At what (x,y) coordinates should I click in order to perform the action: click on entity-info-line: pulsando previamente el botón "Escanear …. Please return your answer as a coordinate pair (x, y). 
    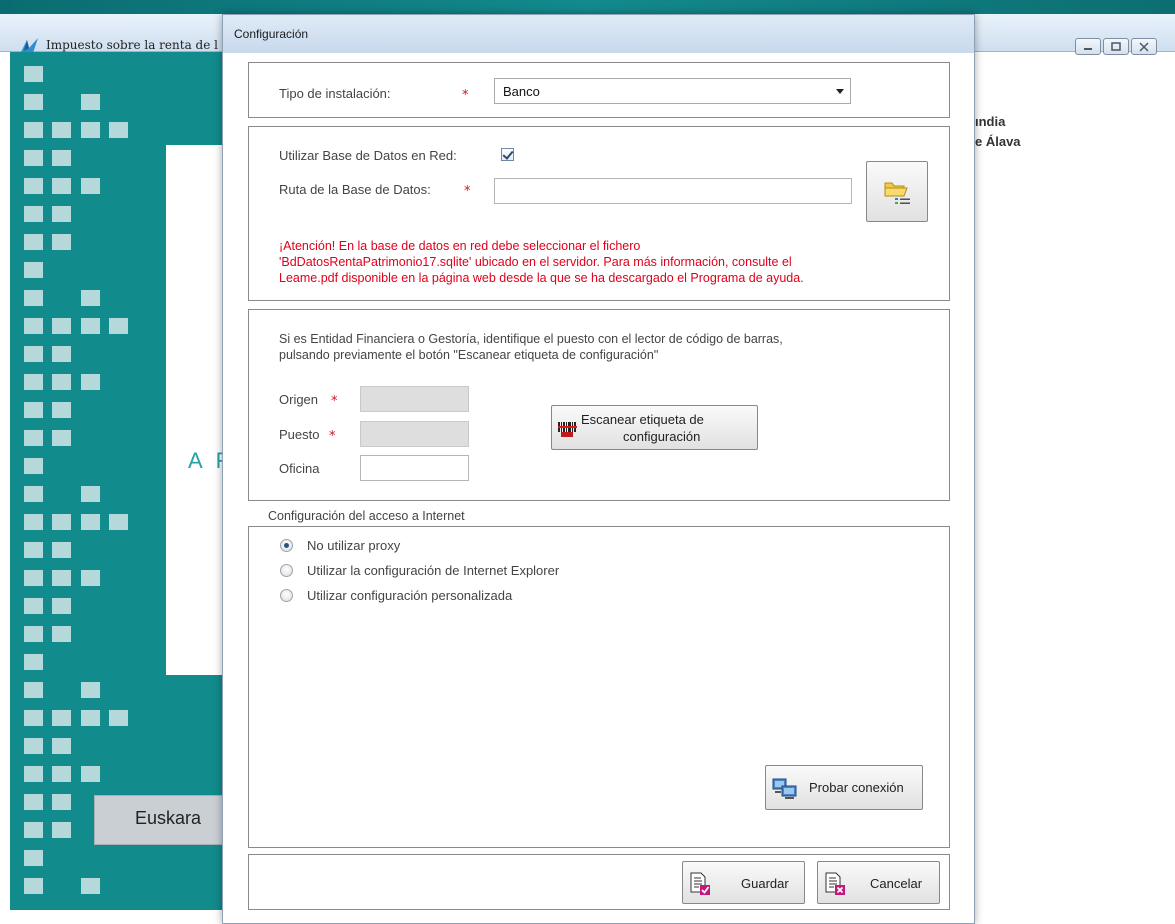
    Looking at the image, I should click on (469, 355).